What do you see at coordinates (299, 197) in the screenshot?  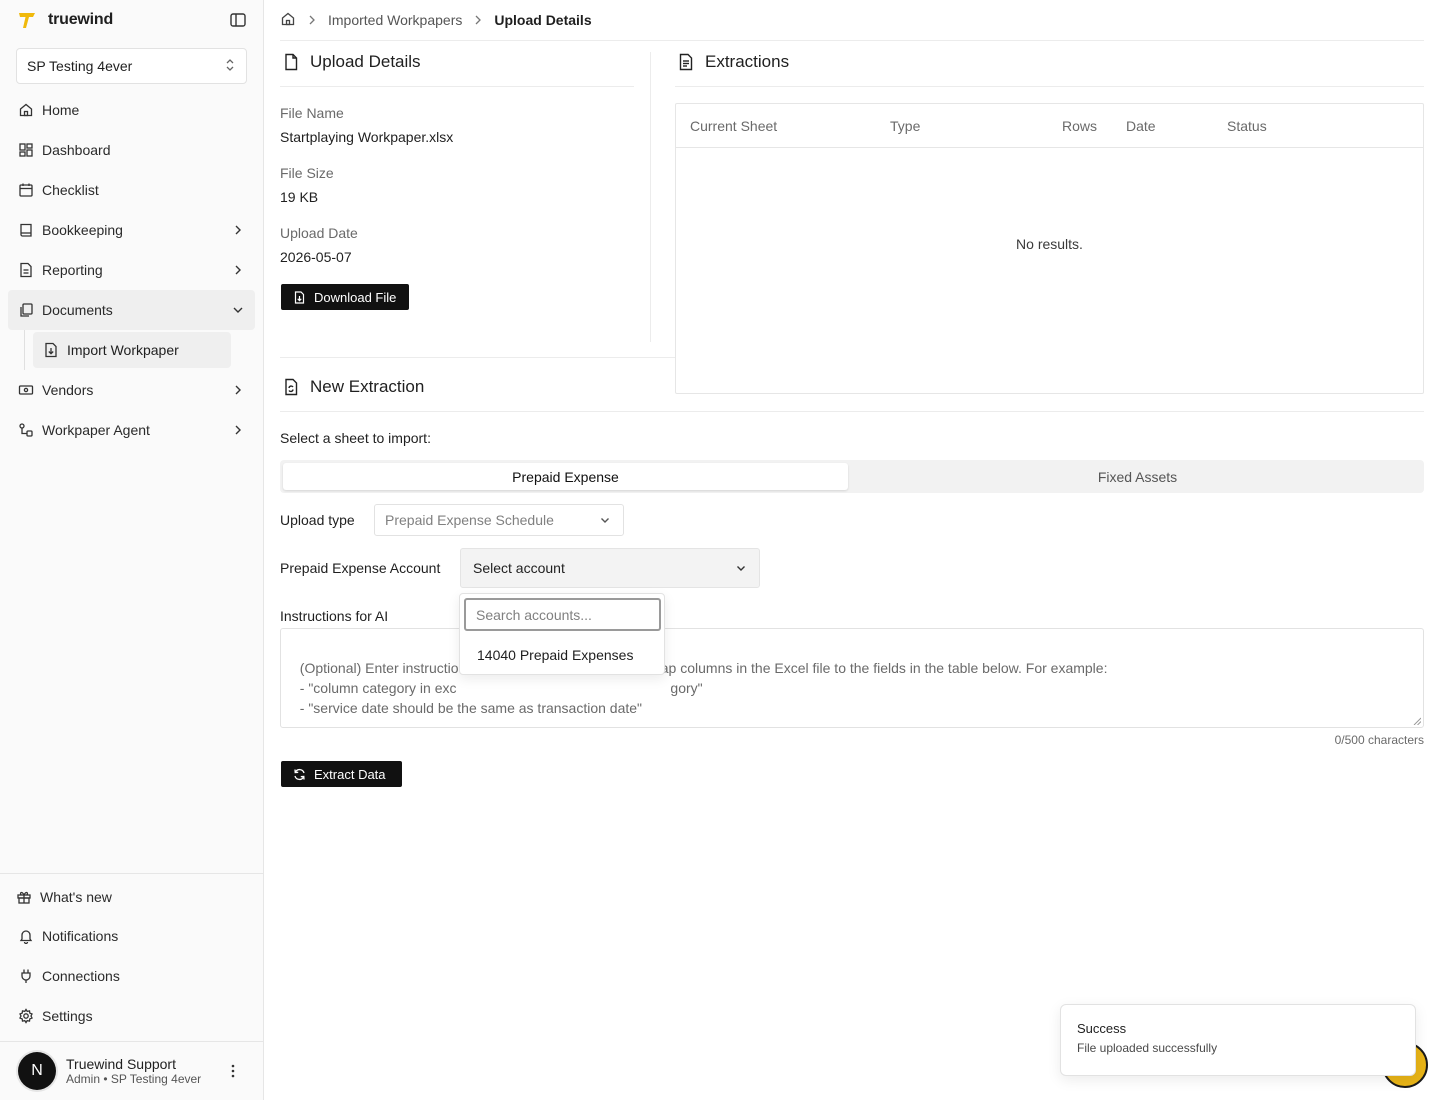 I see `file-size-value: 19 KB` at bounding box center [299, 197].